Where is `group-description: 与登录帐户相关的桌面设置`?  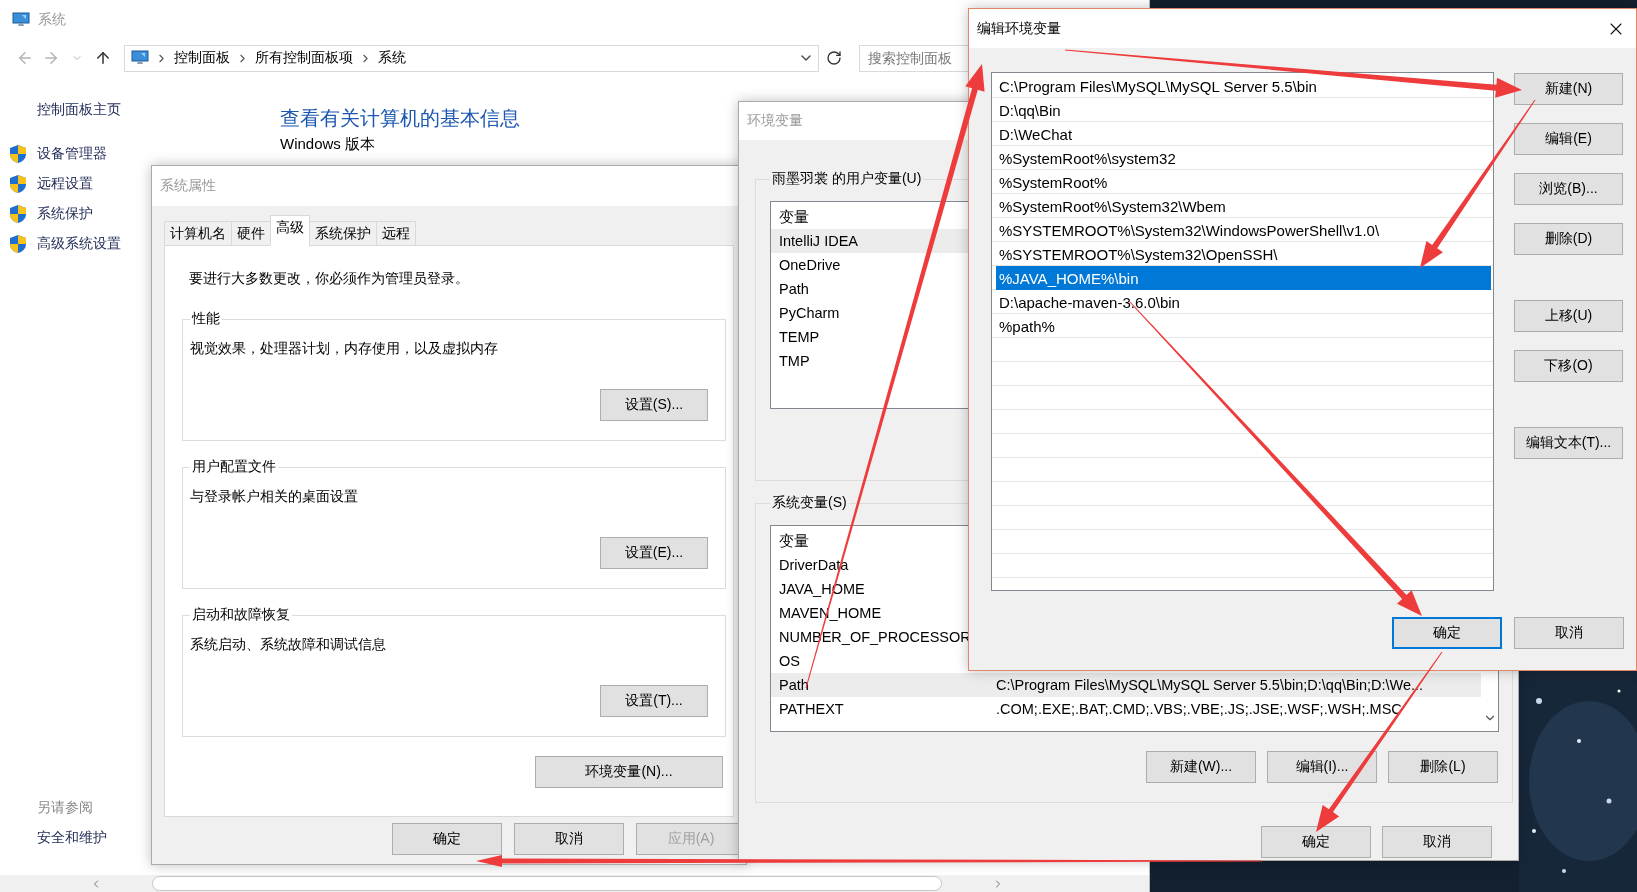 group-description: 与登录帐户相关的桌面设置 is located at coordinates (274, 496).